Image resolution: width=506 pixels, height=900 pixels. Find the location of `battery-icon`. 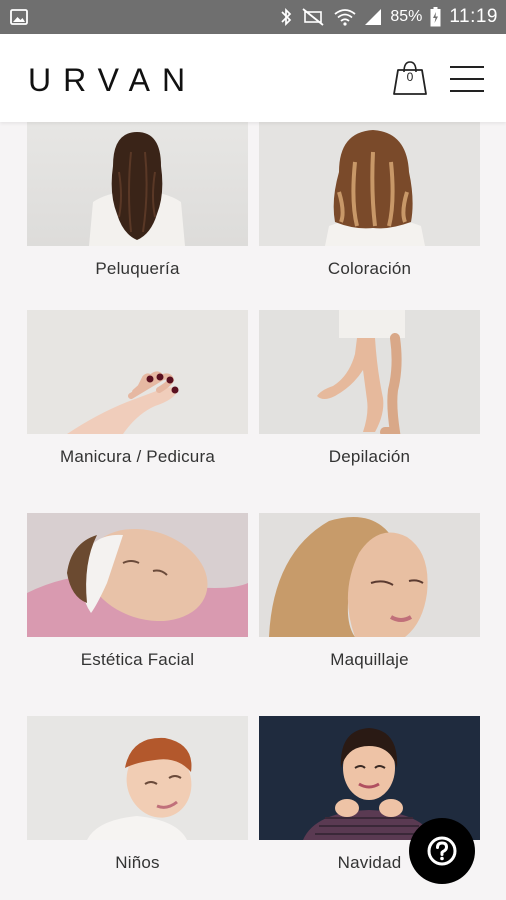

battery-icon is located at coordinates (435, 17).